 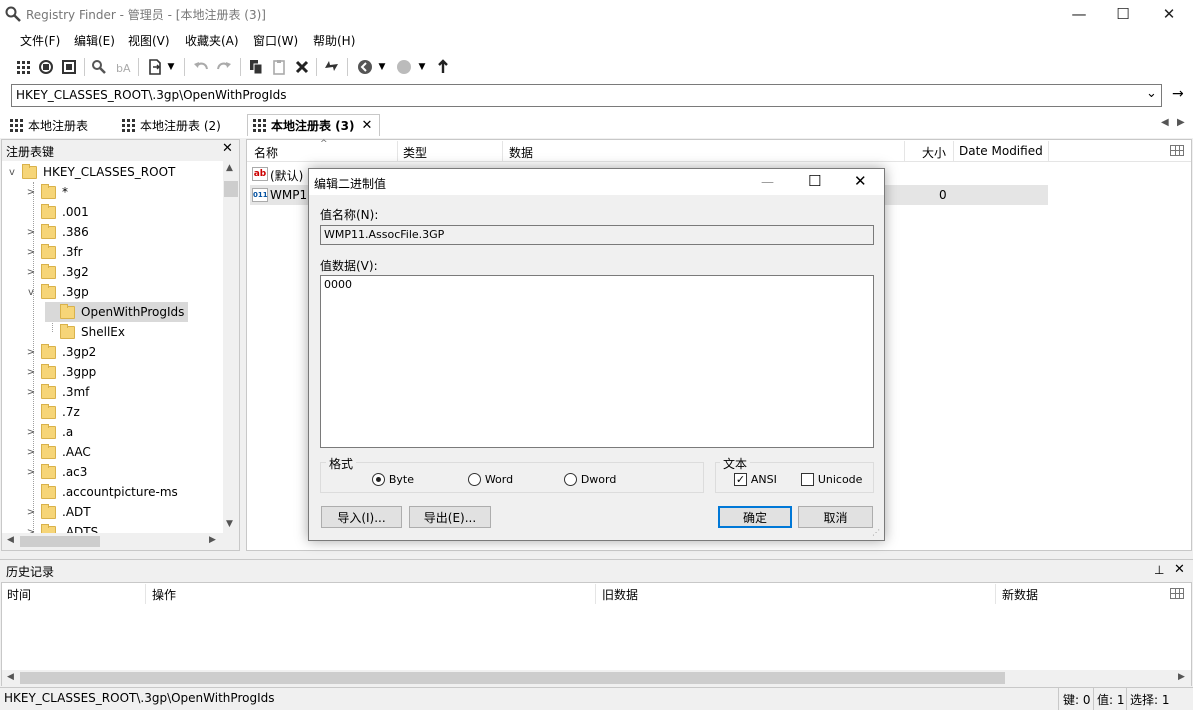 What do you see at coordinates (49, 432) in the screenshot?
I see `tree-item: > .a` at bounding box center [49, 432].